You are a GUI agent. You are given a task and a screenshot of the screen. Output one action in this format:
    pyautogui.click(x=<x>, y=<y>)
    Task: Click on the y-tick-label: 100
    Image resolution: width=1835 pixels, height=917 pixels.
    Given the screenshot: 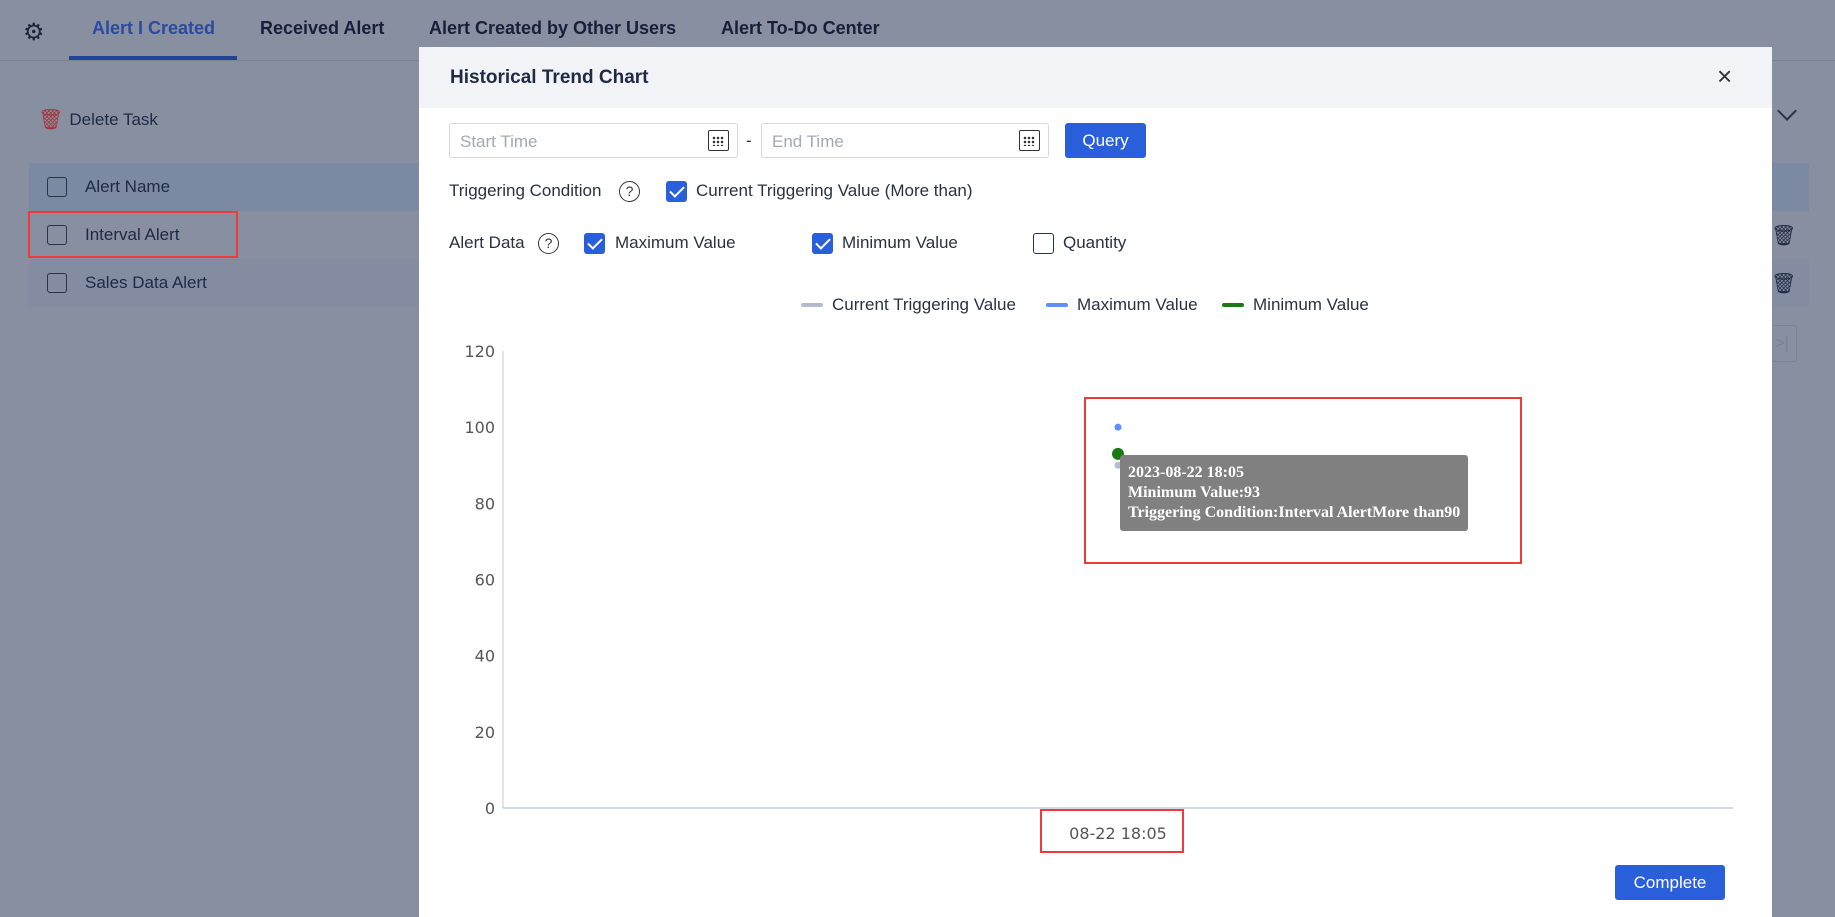 What is the action you would take?
    pyautogui.click(x=479, y=427)
    